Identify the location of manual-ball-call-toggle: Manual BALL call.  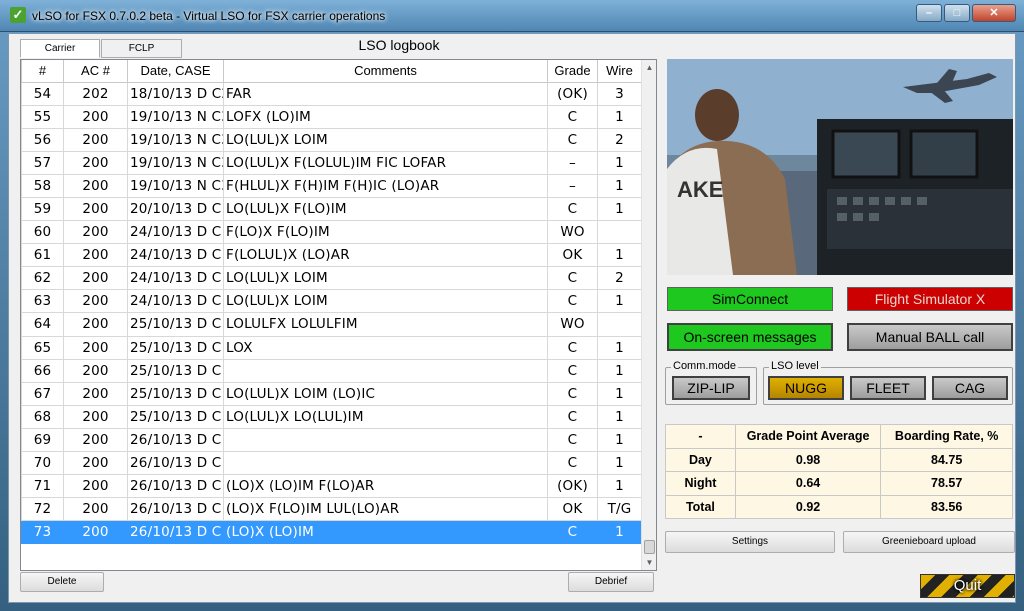
(930, 337).